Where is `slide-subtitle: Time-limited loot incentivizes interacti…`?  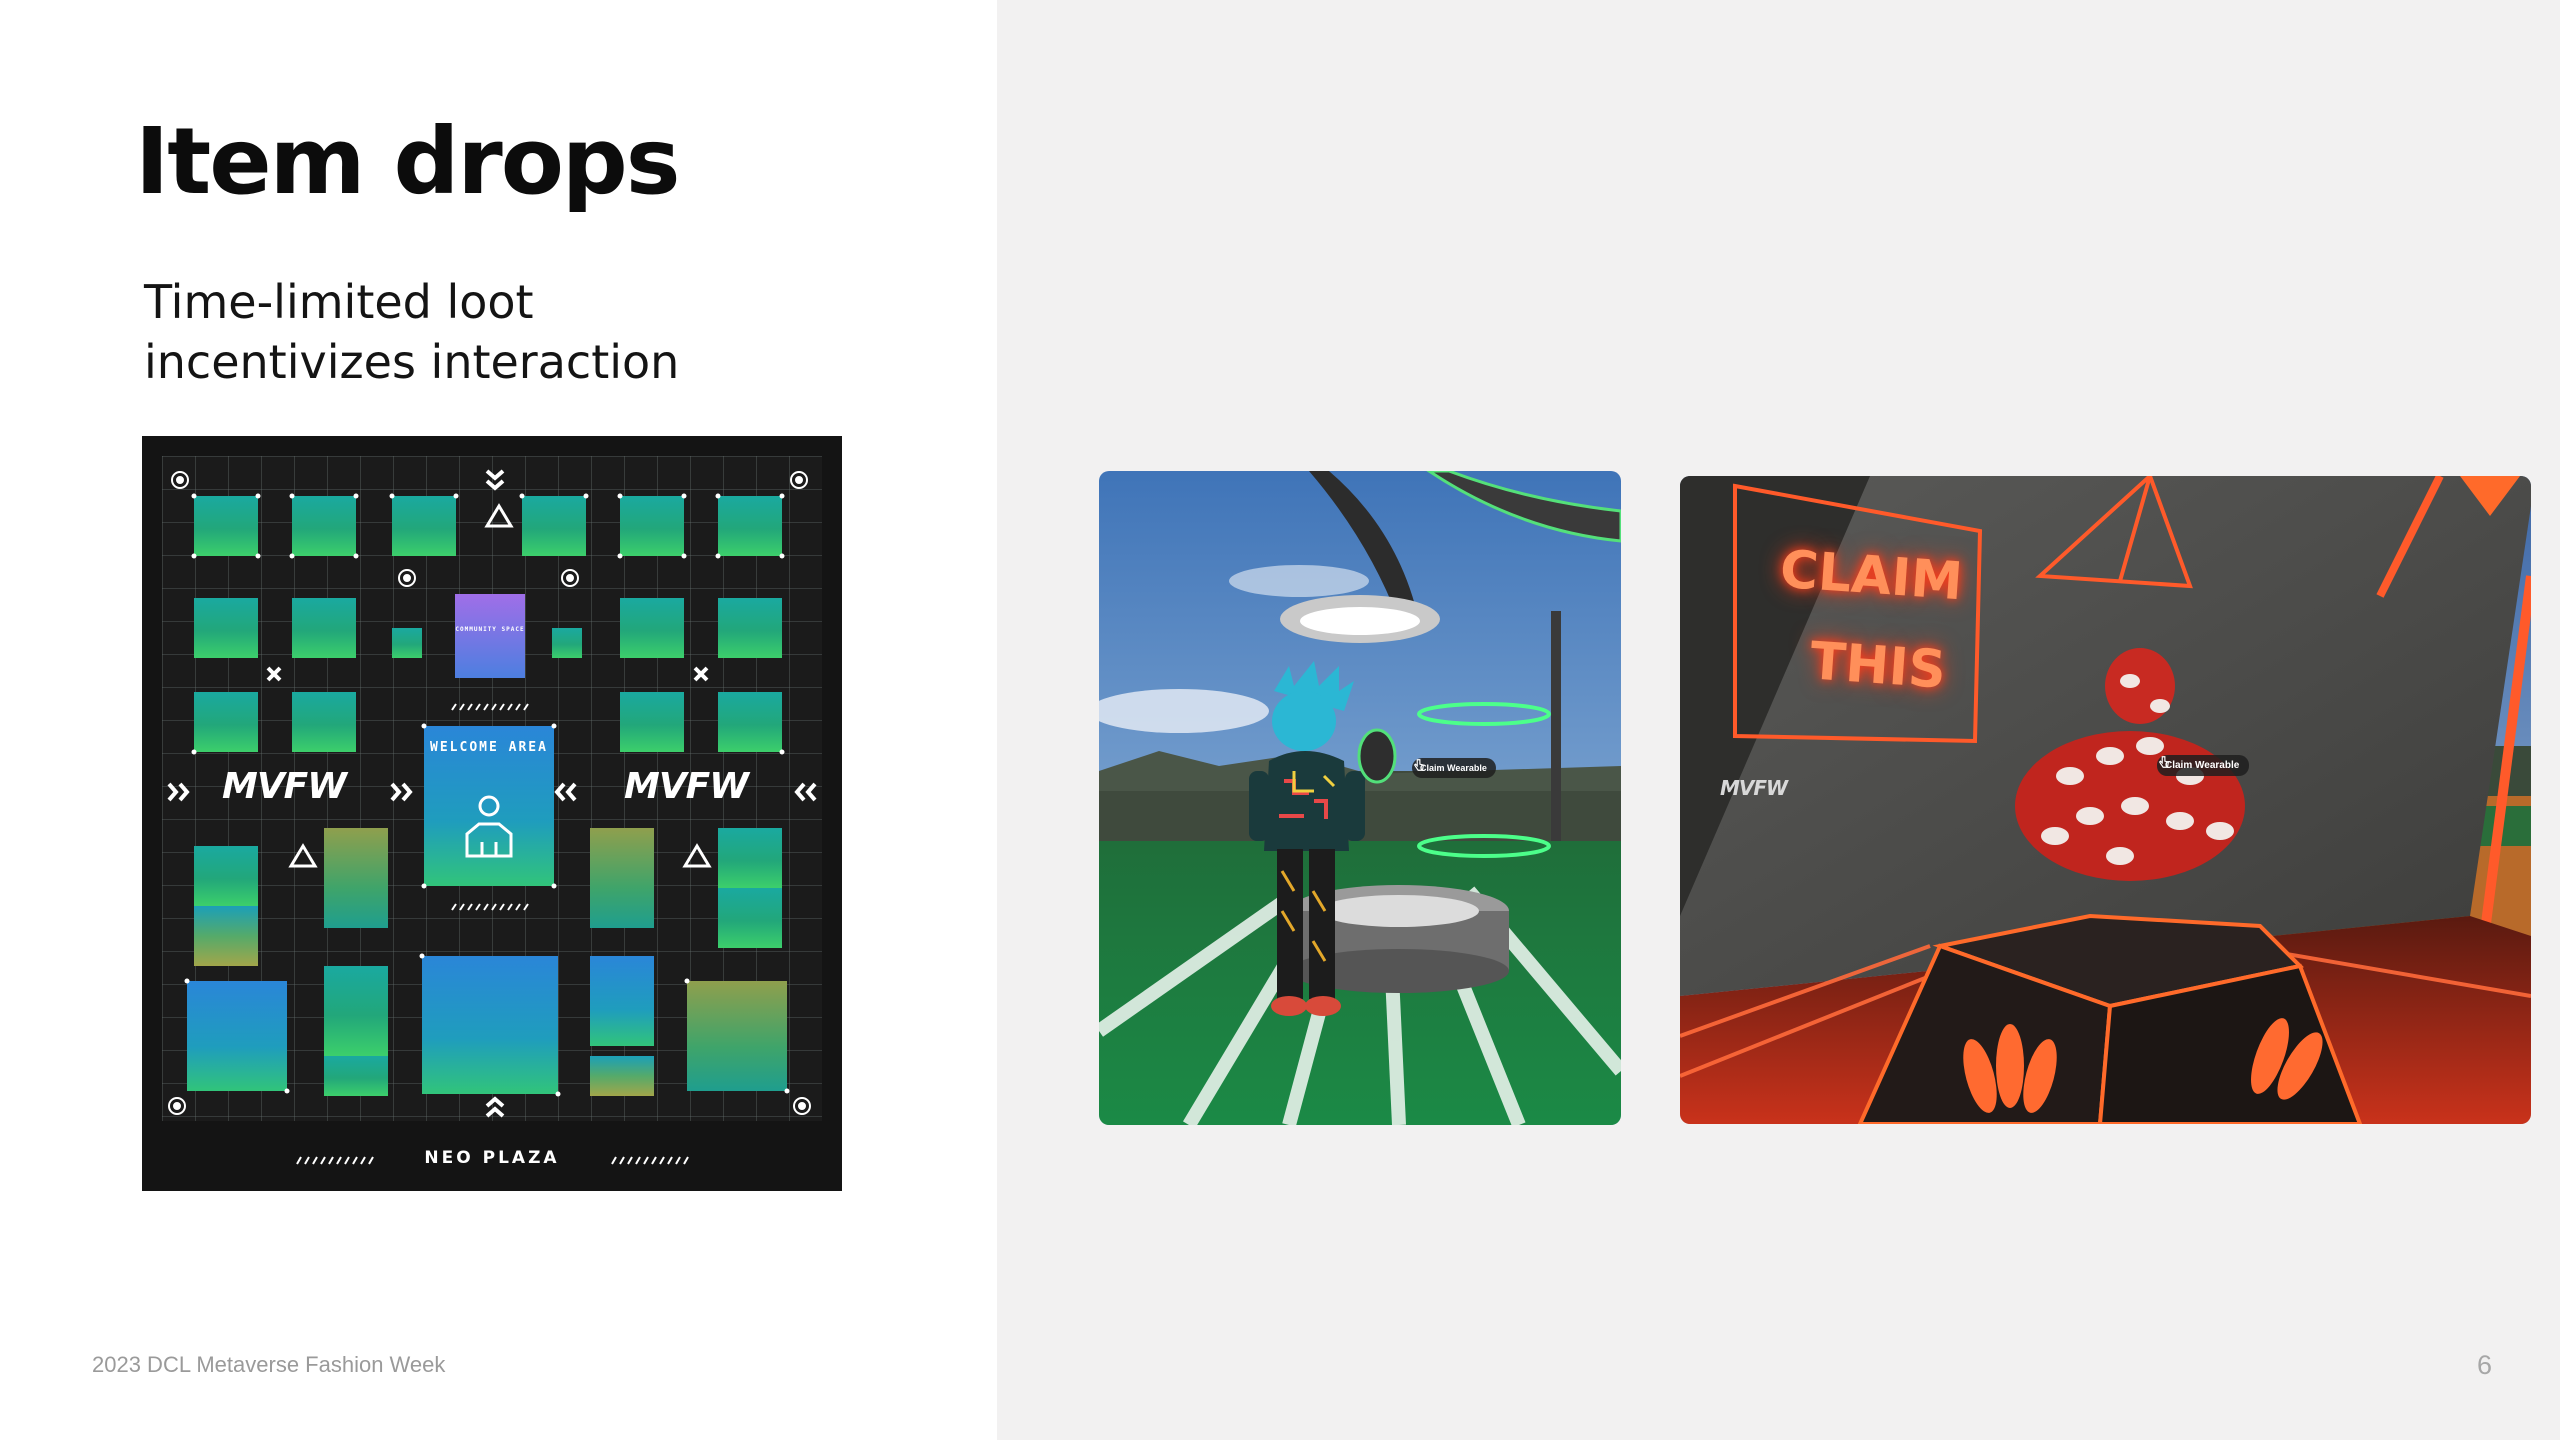
slide-subtitle: Time-limited loot incentivizes interacti… is located at coordinates (494, 332).